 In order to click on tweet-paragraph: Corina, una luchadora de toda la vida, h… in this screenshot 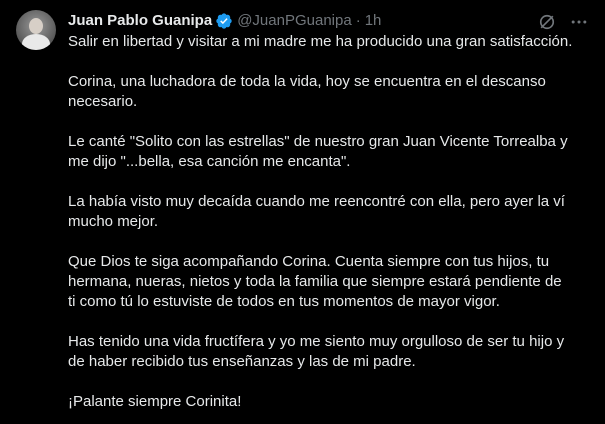, I will do `click(307, 91)`.